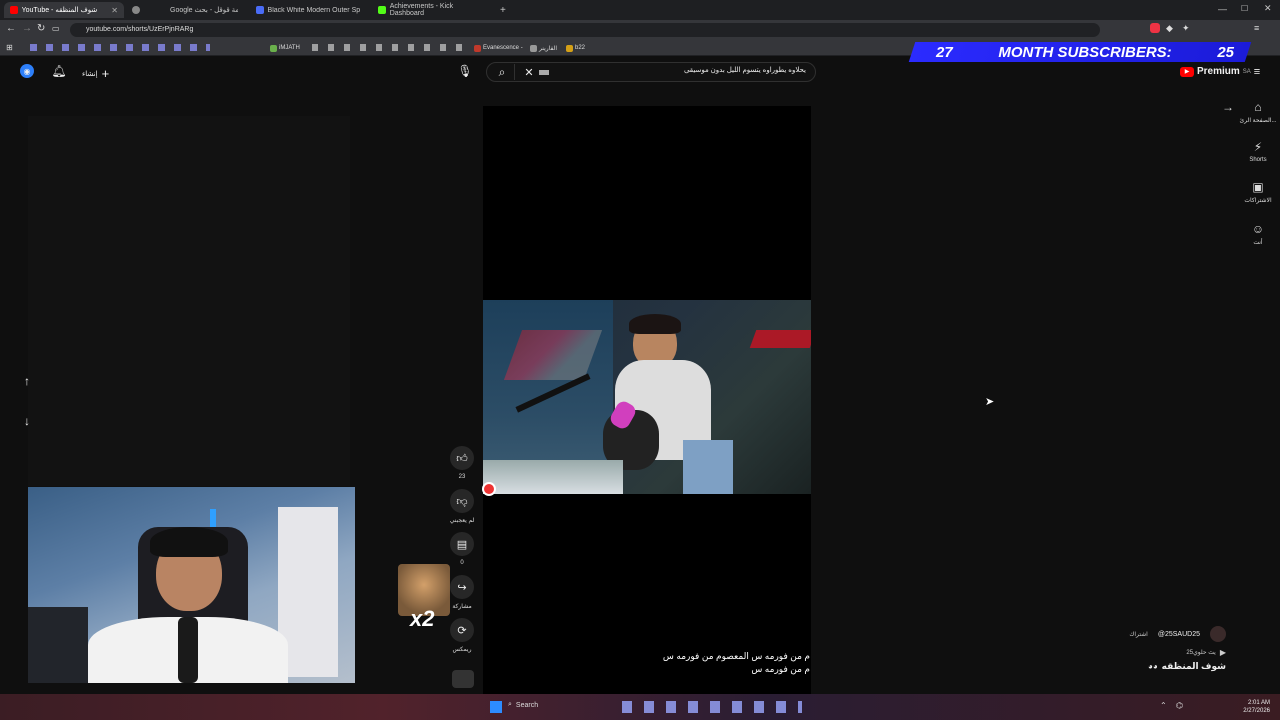 This screenshot has width=1280, height=720. I want to click on x2-multiplier: x2, so click(422, 618).